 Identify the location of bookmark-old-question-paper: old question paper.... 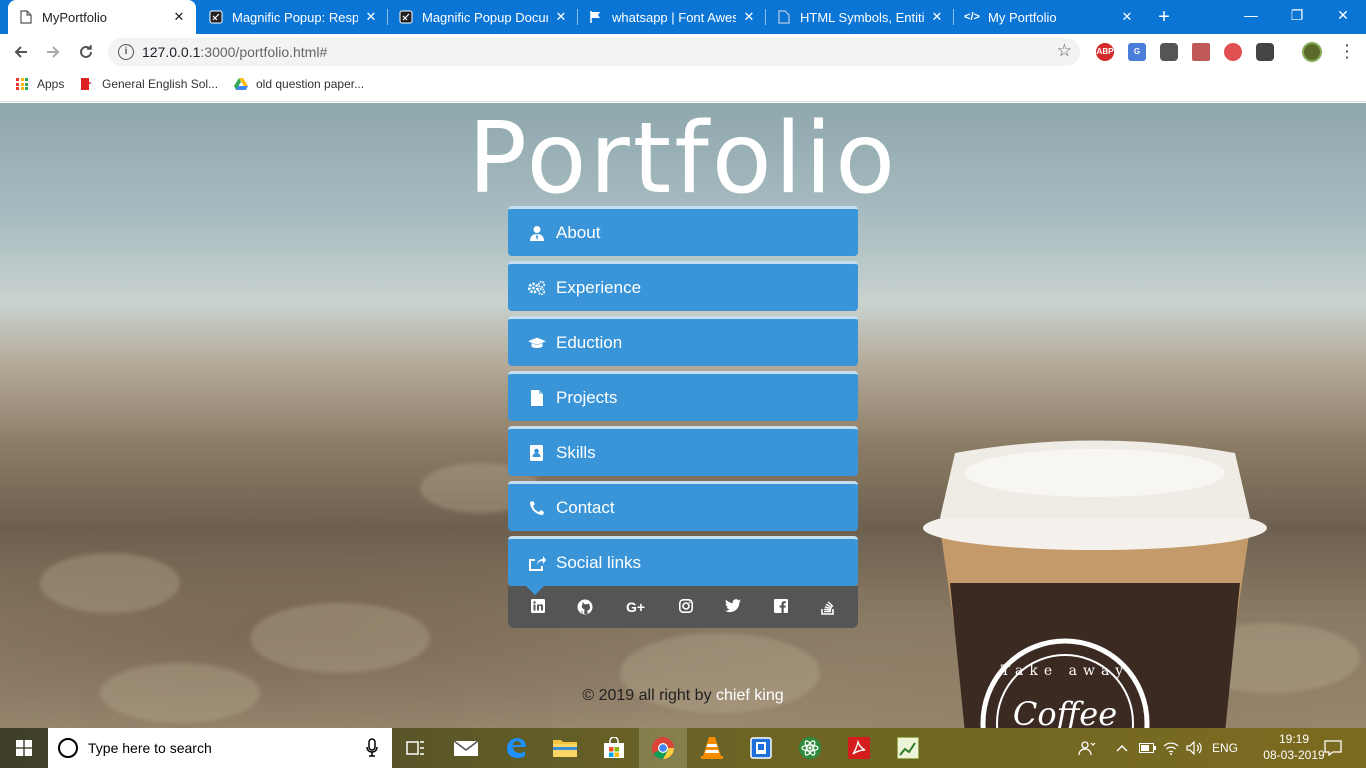
(299, 84).